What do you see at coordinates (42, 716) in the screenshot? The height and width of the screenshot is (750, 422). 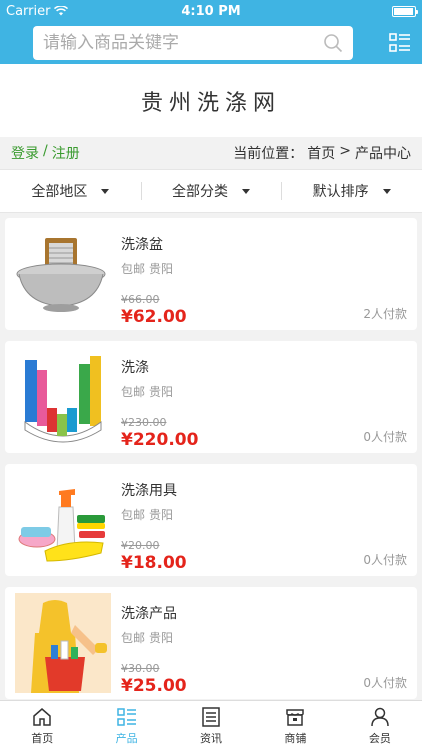 I see `home-icon` at bounding box center [42, 716].